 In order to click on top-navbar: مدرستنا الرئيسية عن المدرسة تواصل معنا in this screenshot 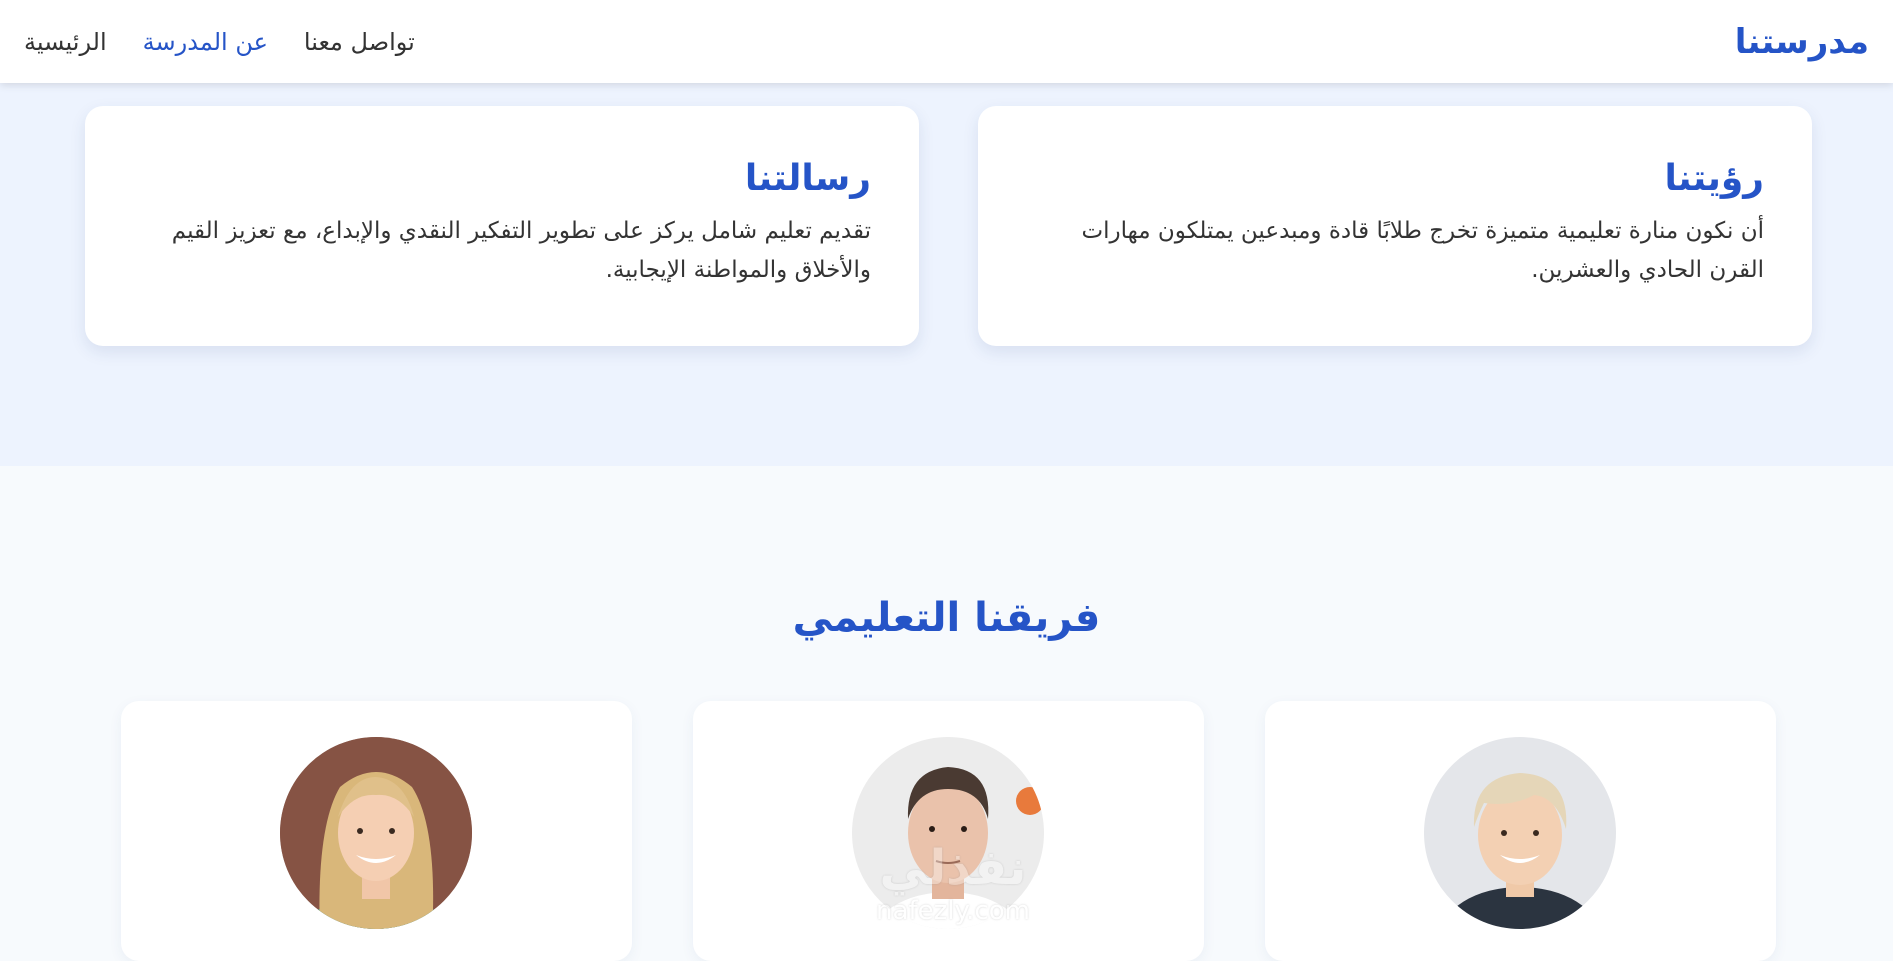, I will do `click(946, 41)`.